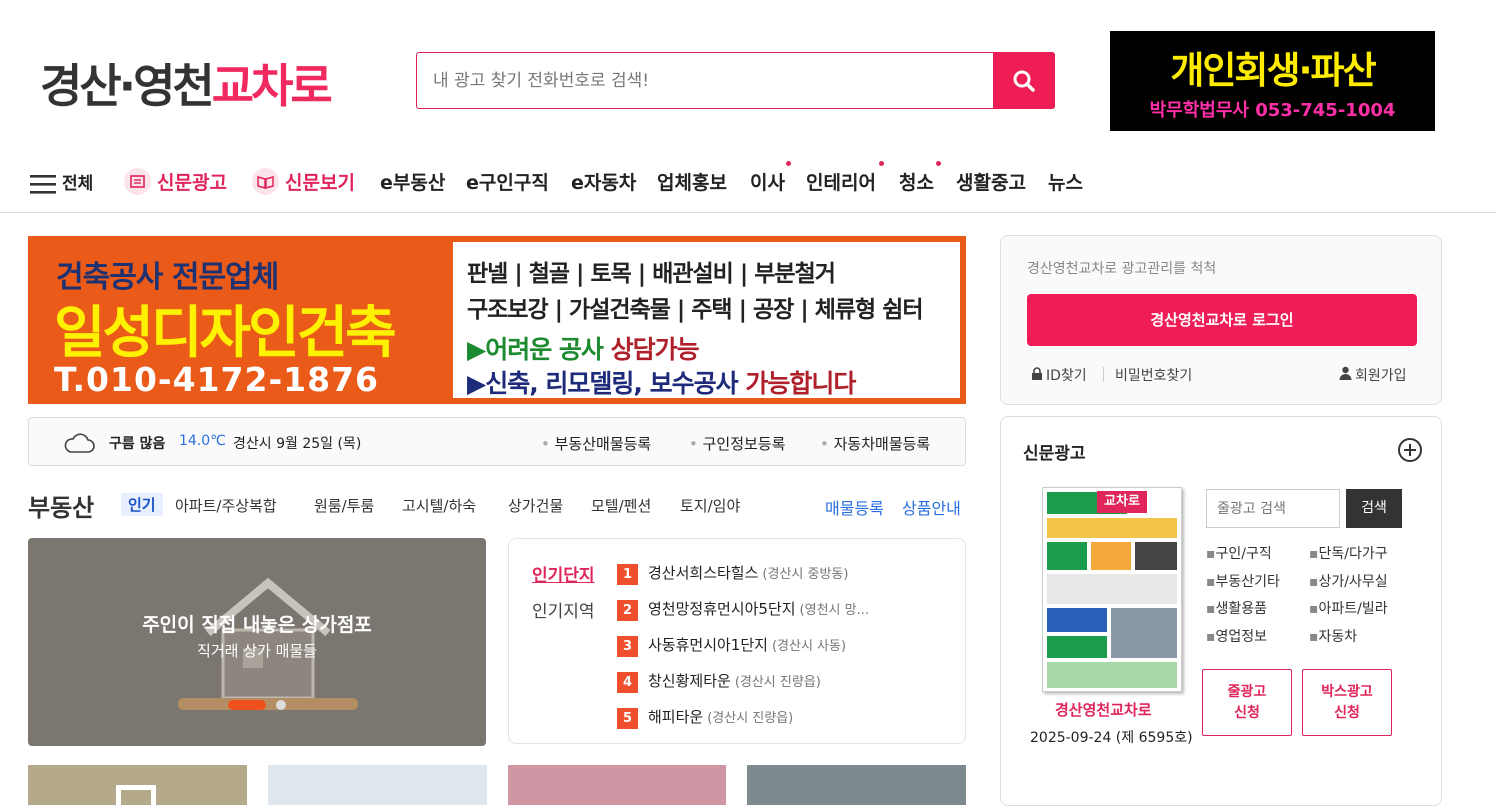 This screenshot has width=1496, height=806. What do you see at coordinates (247, 705) in the screenshot?
I see `slide-indicator-active` at bounding box center [247, 705].